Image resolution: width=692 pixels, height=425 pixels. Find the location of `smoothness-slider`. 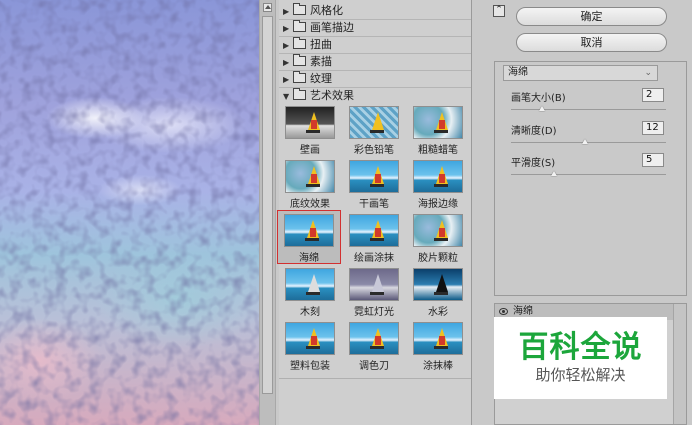

smoothness-slider is located at coordinates (588, 173).